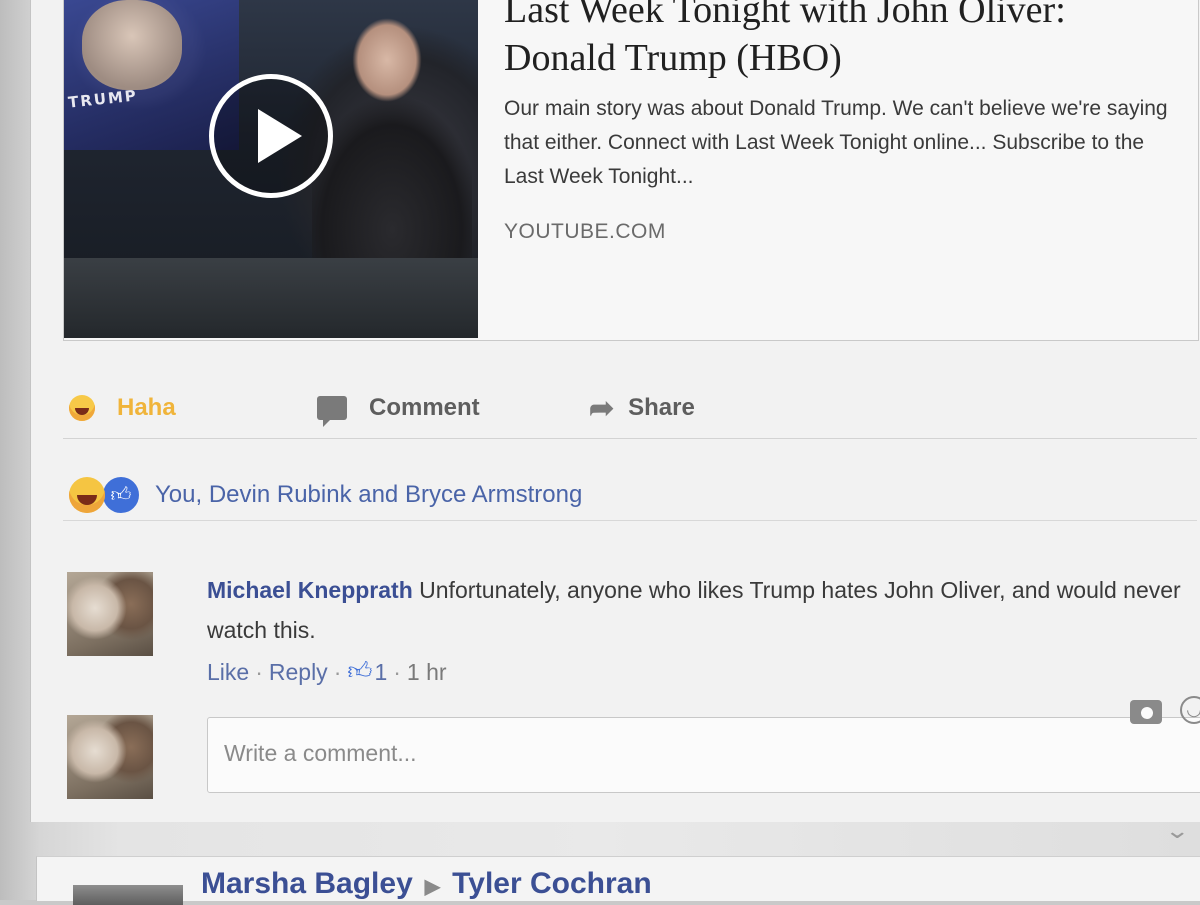  I want to click on next-post-author: Marsha Bagley, so click(307, 883).